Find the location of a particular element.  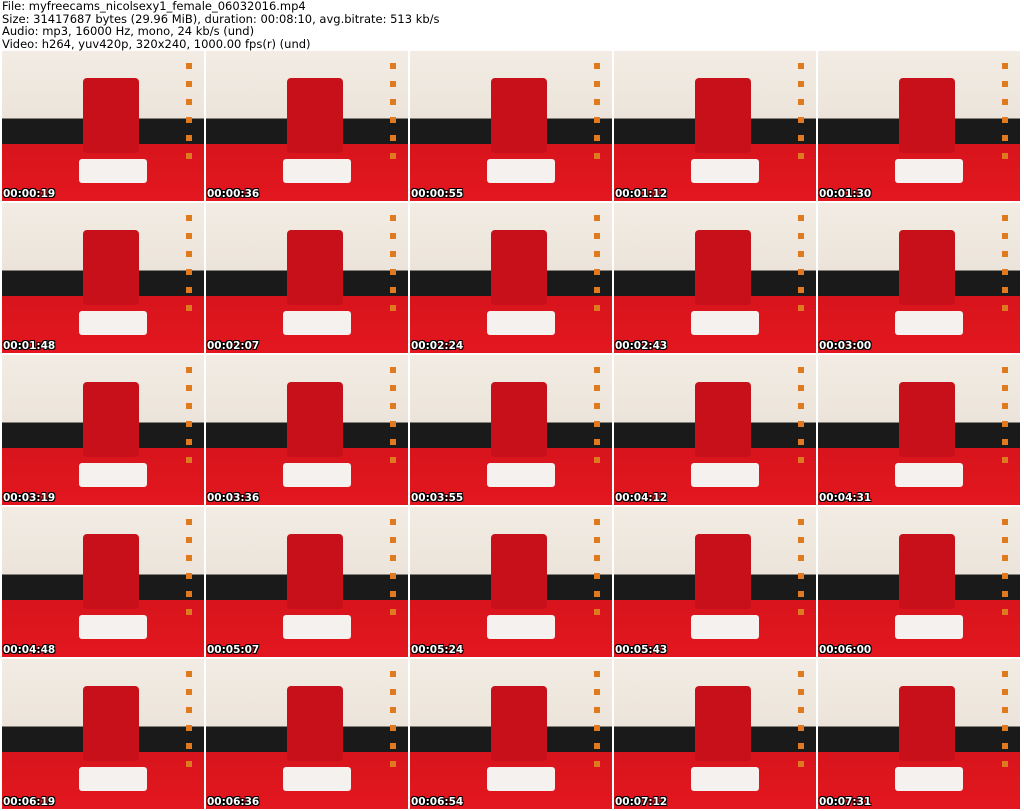

video-thumbnail: 00:06:36 is located at coordinates (307, 734).